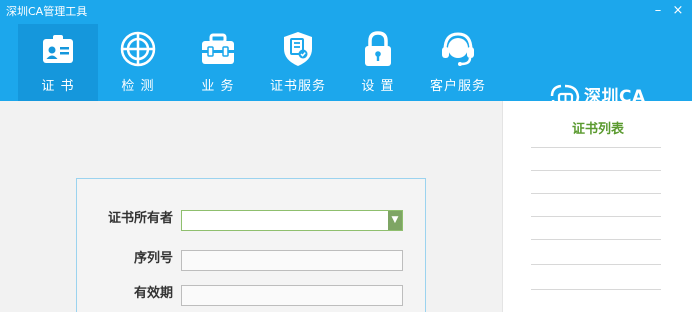  I want to click on certificate-icon, so click(58, 49).